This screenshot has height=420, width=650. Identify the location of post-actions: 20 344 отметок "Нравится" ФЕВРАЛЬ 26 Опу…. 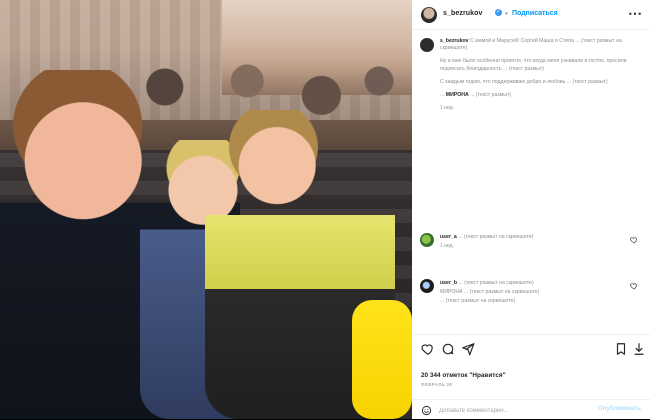
(531, 376).